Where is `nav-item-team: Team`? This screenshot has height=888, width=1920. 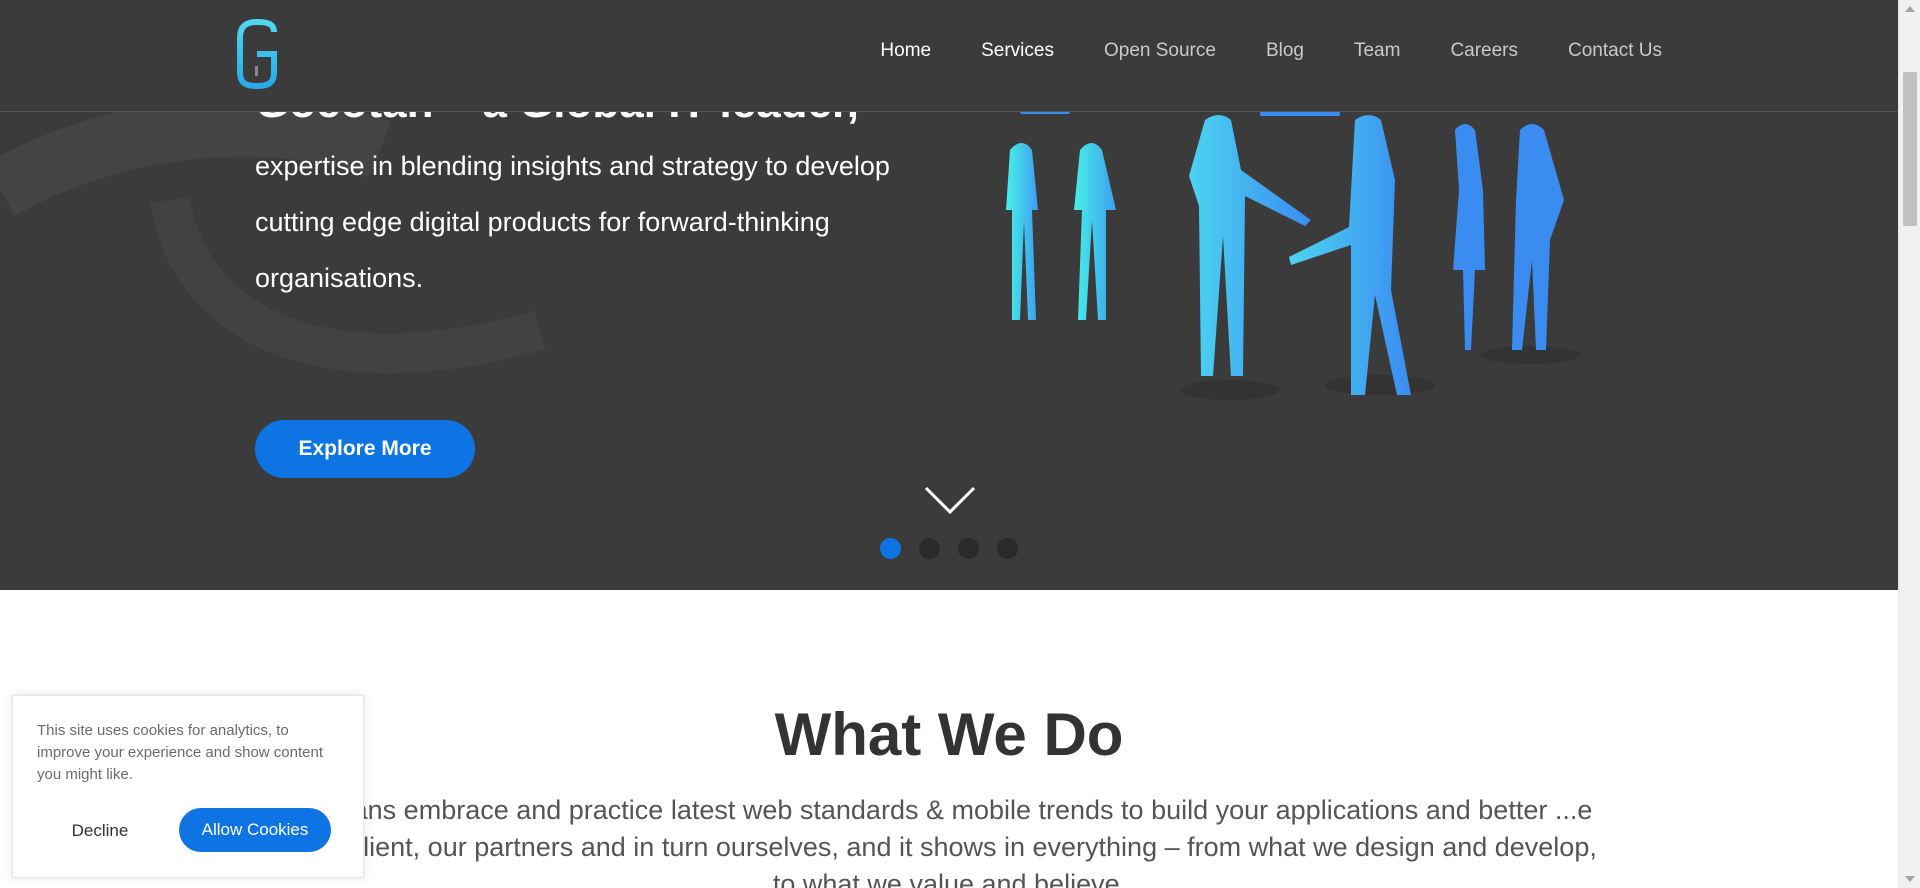 nav-item-team: Team is located at coordinates (1377, 51).